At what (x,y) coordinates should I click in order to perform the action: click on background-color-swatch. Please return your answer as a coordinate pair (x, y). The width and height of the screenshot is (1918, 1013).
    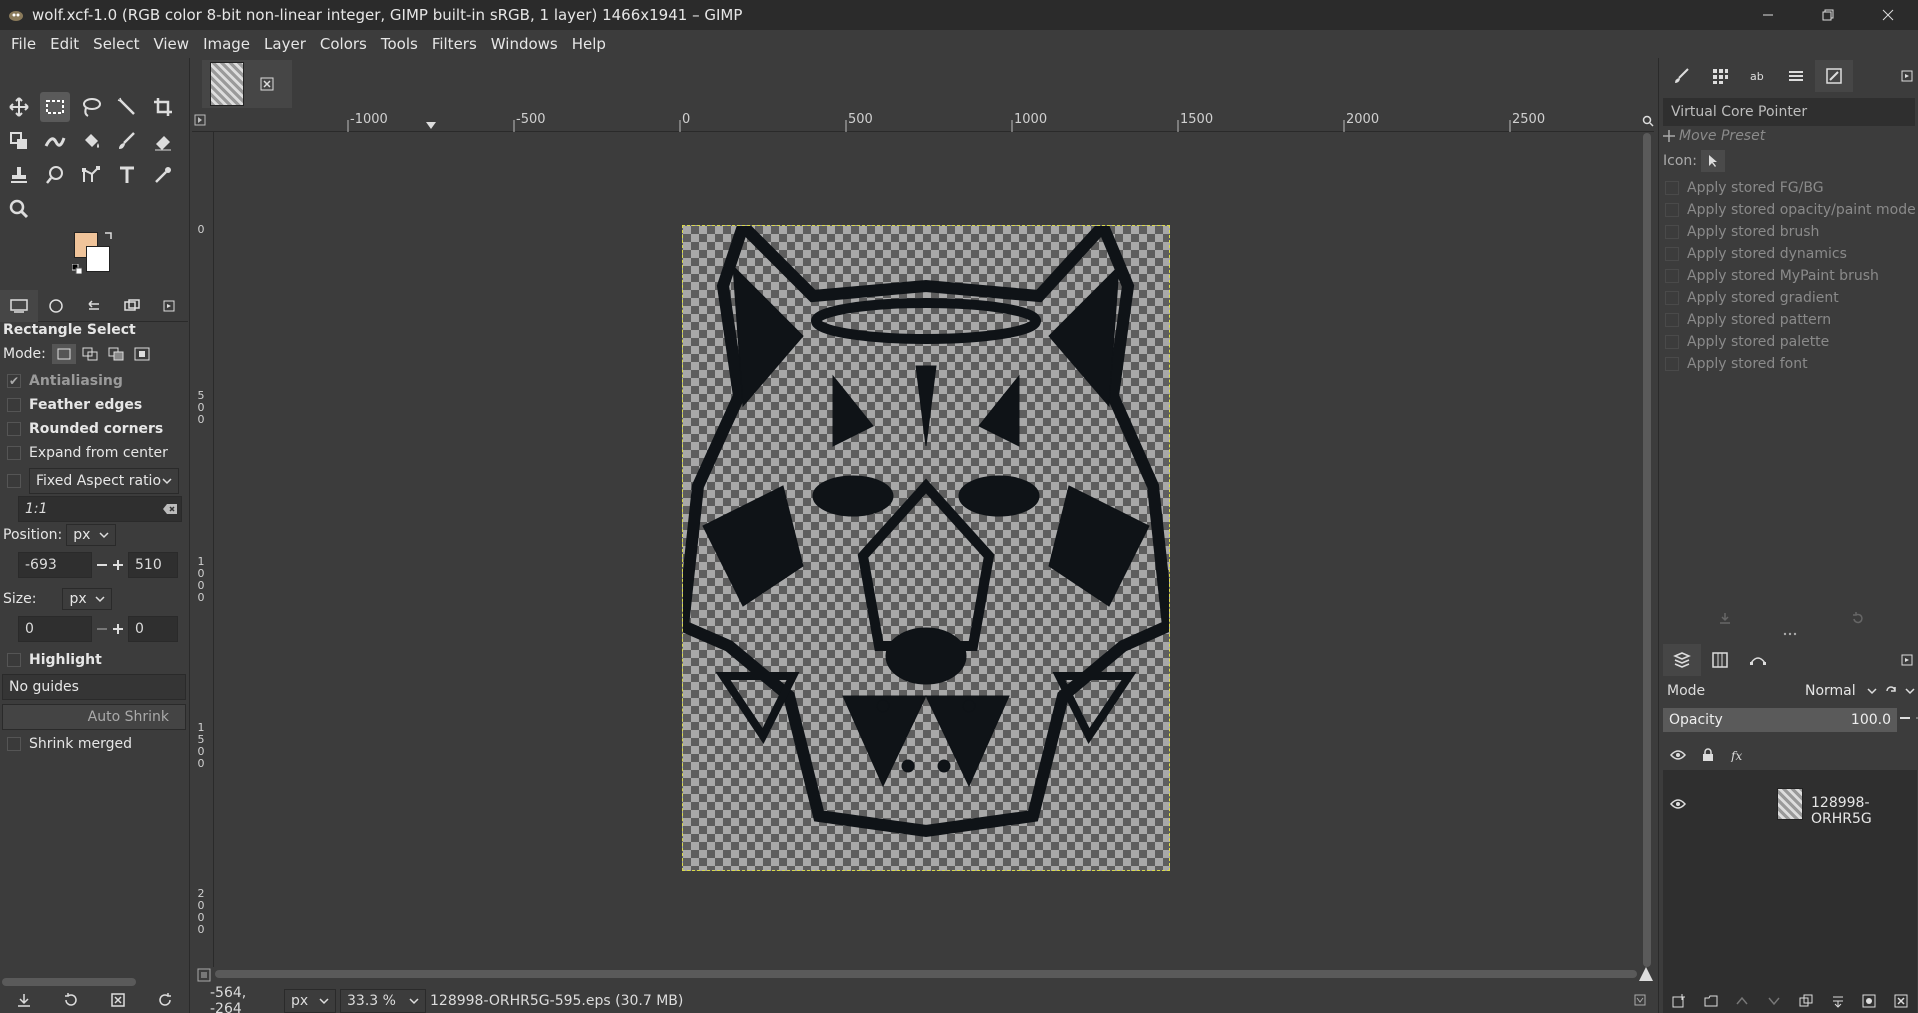
    Looking at the image, I should click on (98, 259).